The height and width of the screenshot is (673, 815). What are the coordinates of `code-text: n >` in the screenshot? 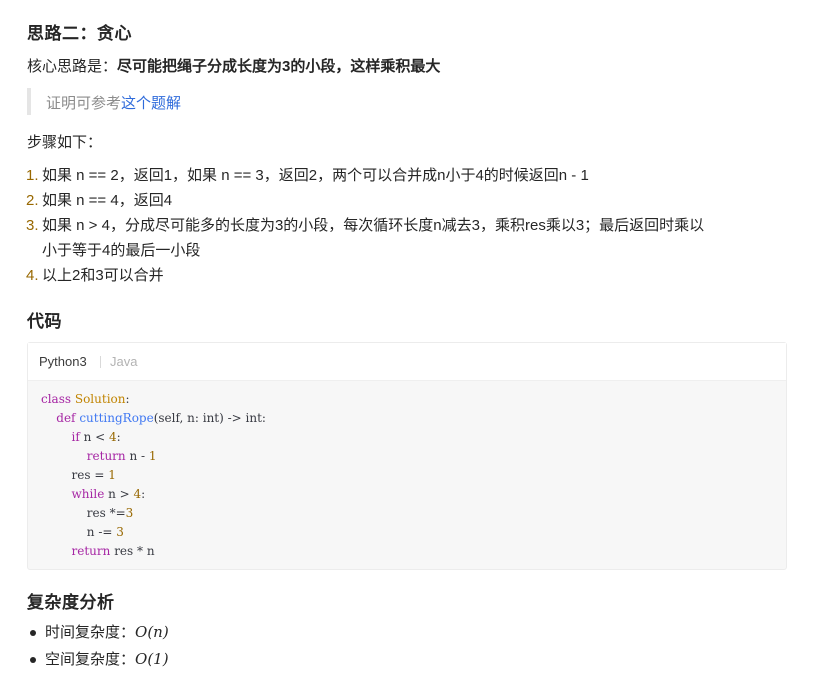 It's located at (119, 494).